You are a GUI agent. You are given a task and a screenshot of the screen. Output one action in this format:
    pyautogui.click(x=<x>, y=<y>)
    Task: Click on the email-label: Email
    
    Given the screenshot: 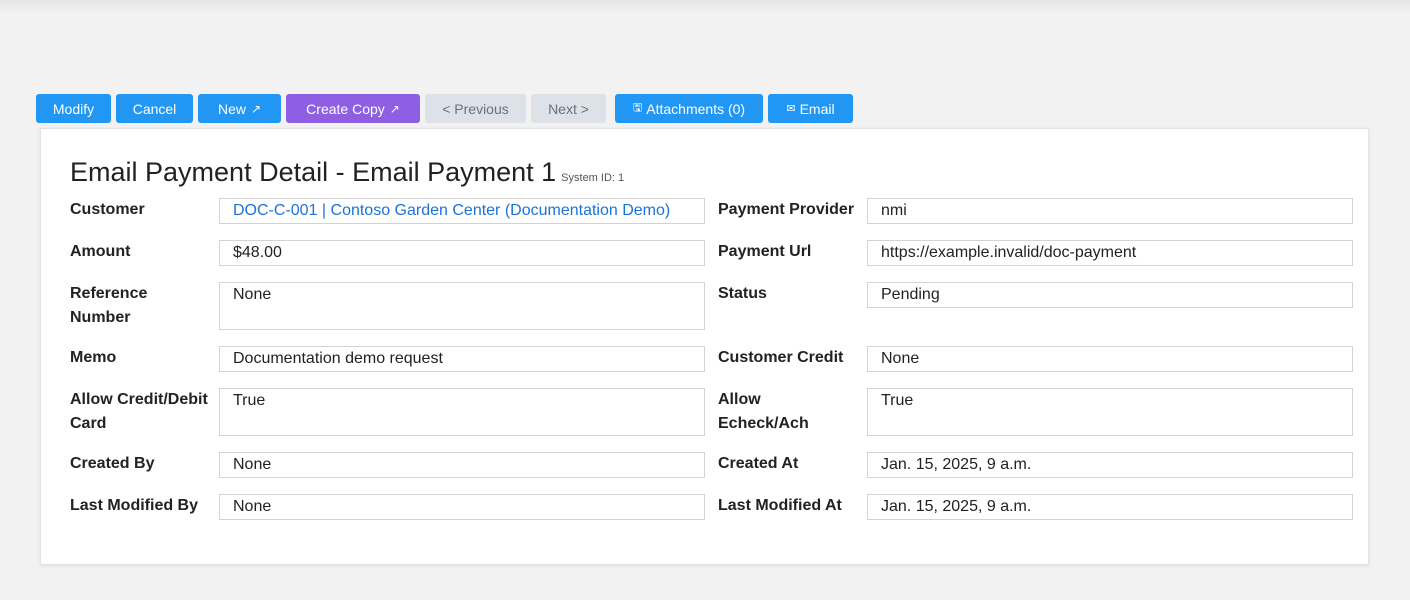 What is the action you would take?
    pyautogui.click(x=817, y=108)
    